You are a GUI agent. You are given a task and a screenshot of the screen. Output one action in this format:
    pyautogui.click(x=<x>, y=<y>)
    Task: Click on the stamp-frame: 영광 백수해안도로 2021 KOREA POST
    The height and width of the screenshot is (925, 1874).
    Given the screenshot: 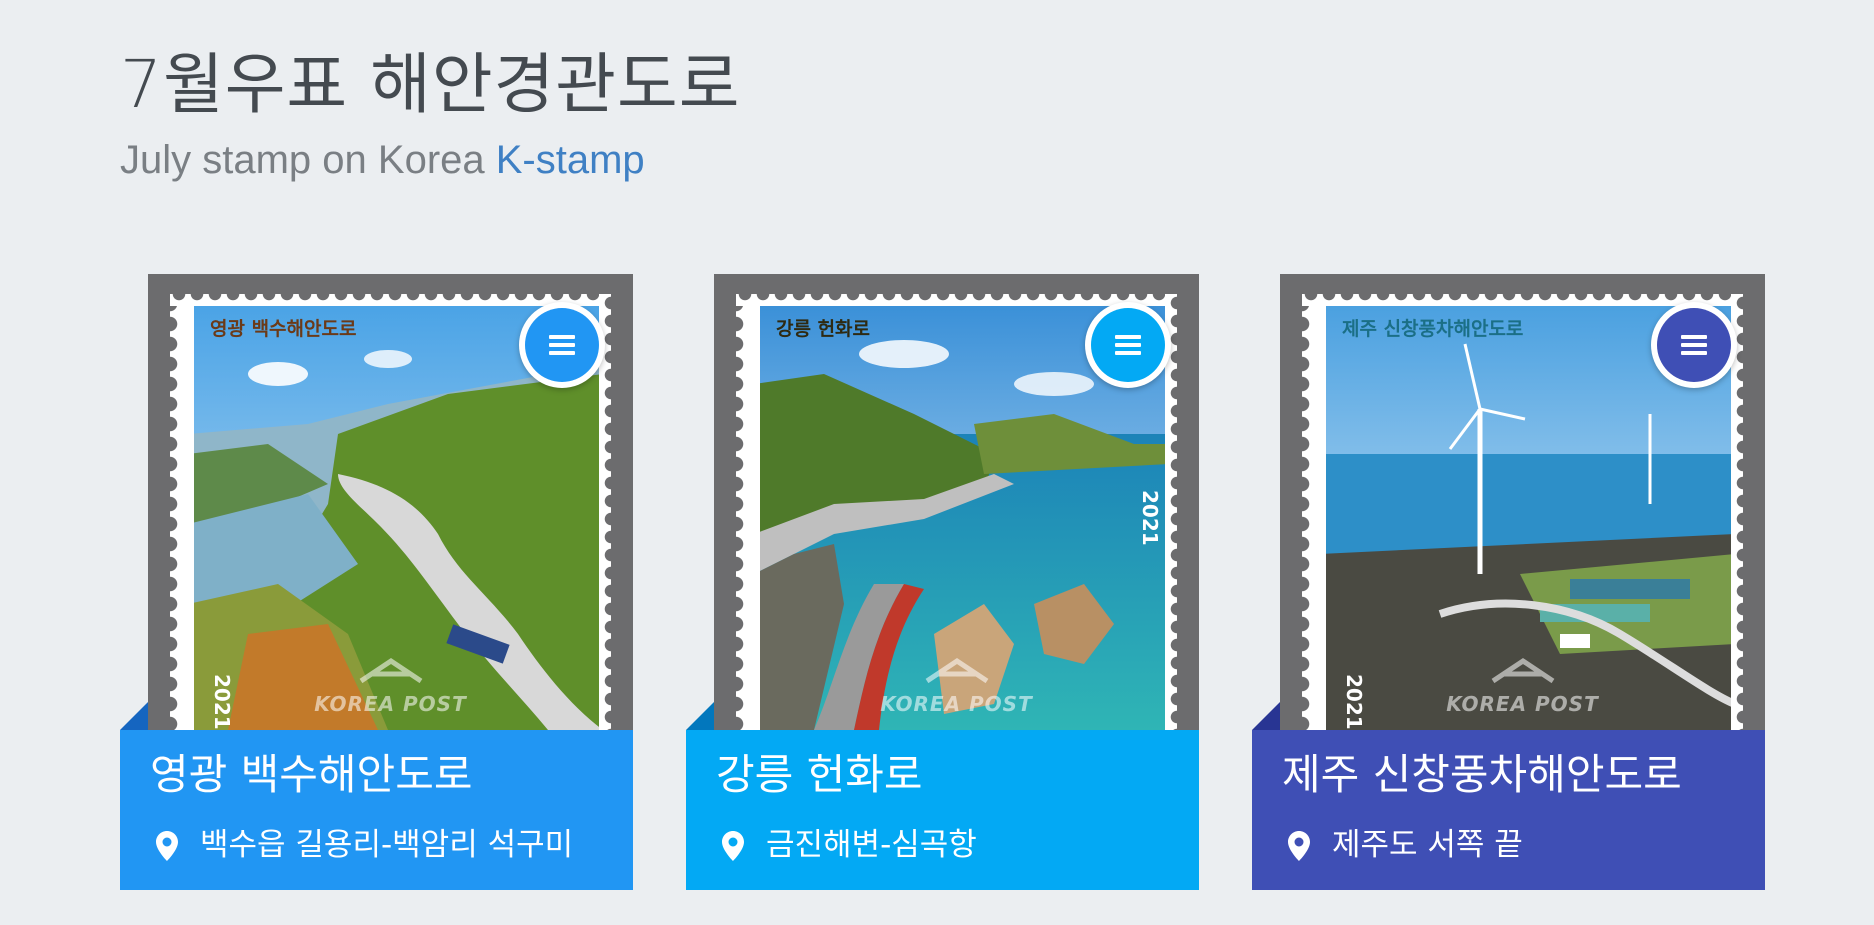 What is the action you would take?
    pyautogui.click(x=390, y=502)
    